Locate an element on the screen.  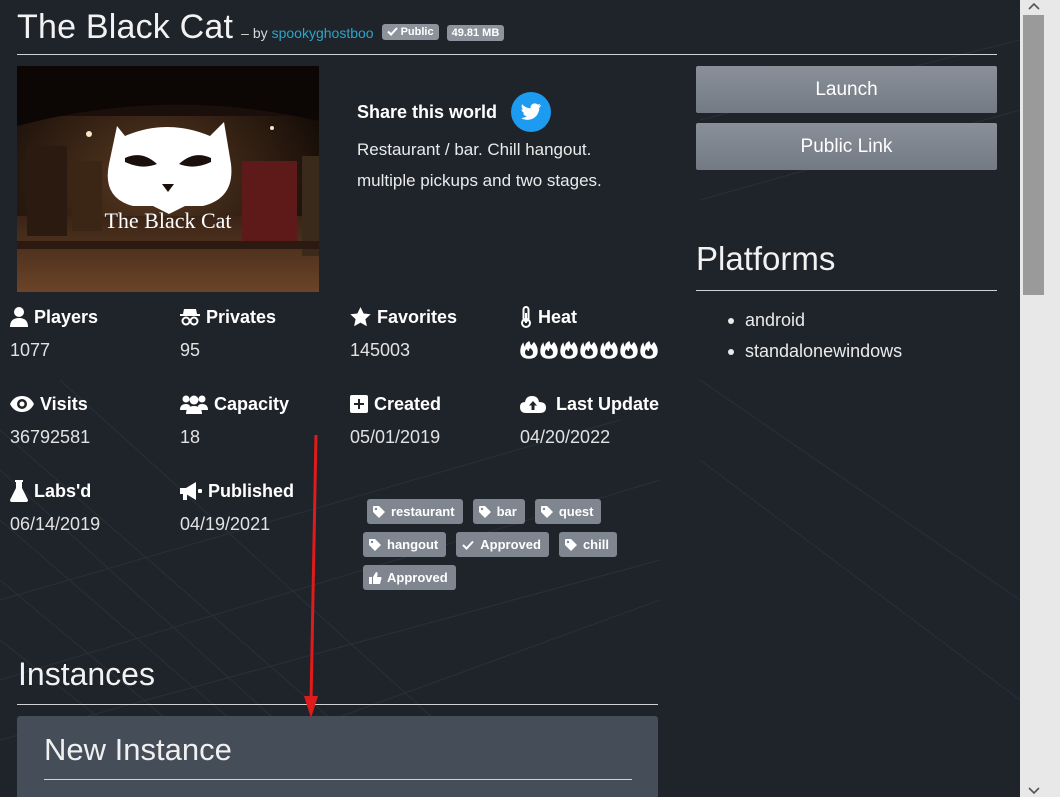
platforms-list: android standalonewindows is located at coordinates (815, 336).